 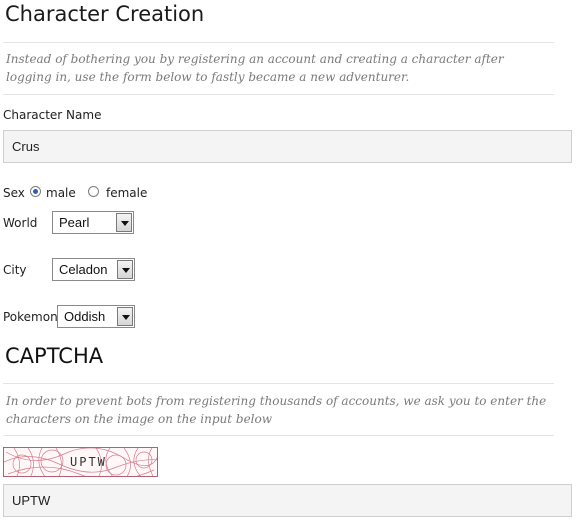 I want to click on page-title: Character Creation, so click(x=105, y=14).